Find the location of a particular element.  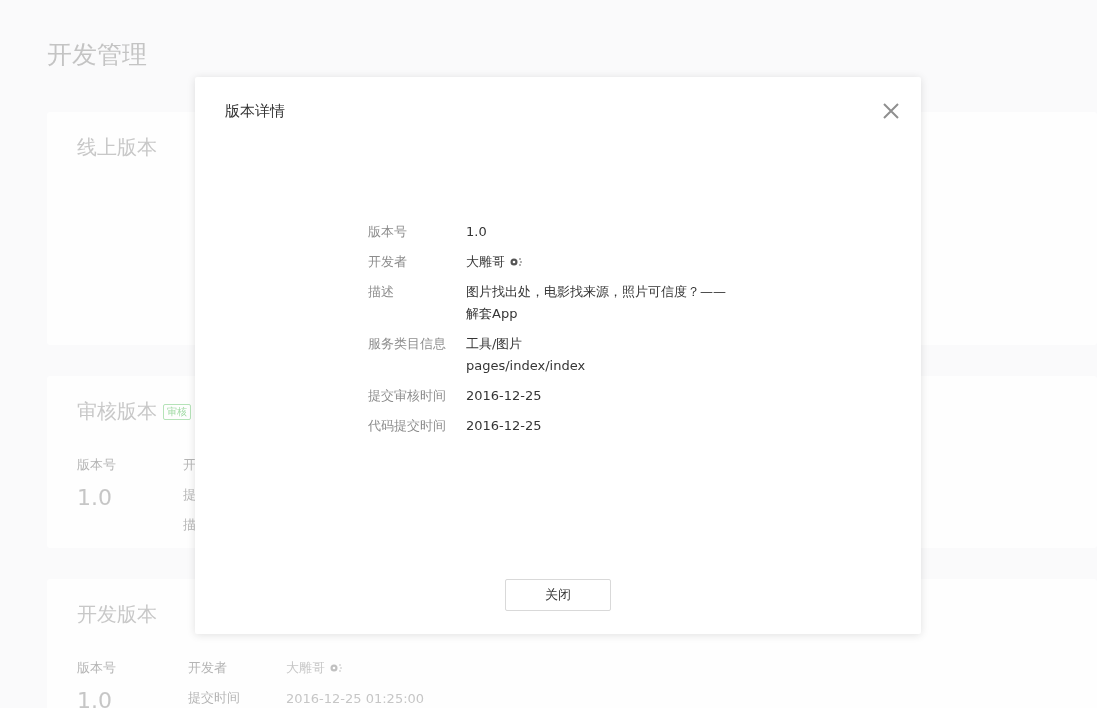

field-label: 开发者 is located at coordinates (208, 668).